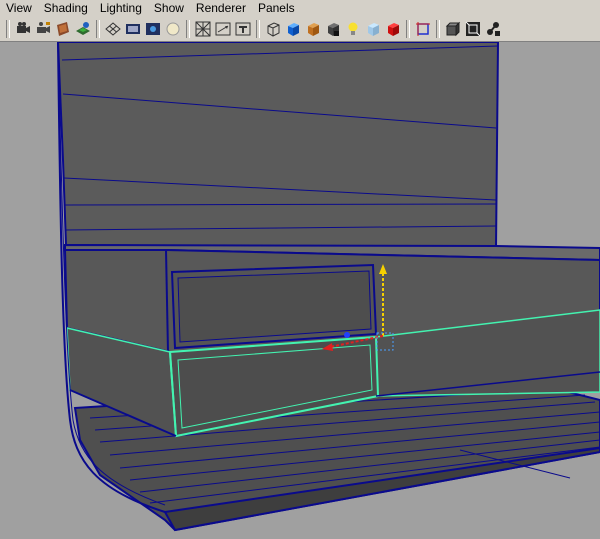  Describe the element at coordinates (63, 29) in the screenshot. I see `bookmark-icon` at that location.